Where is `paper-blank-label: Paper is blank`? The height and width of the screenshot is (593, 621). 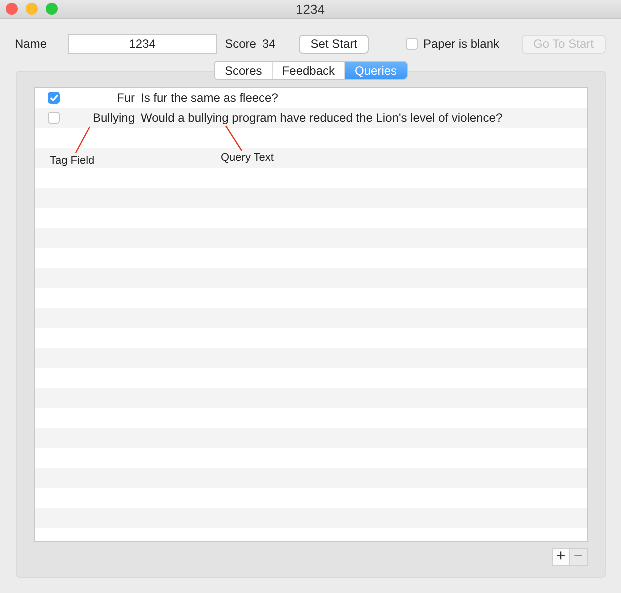
paper-blank-label: Paper is blank is located at coordinates (461, 44).